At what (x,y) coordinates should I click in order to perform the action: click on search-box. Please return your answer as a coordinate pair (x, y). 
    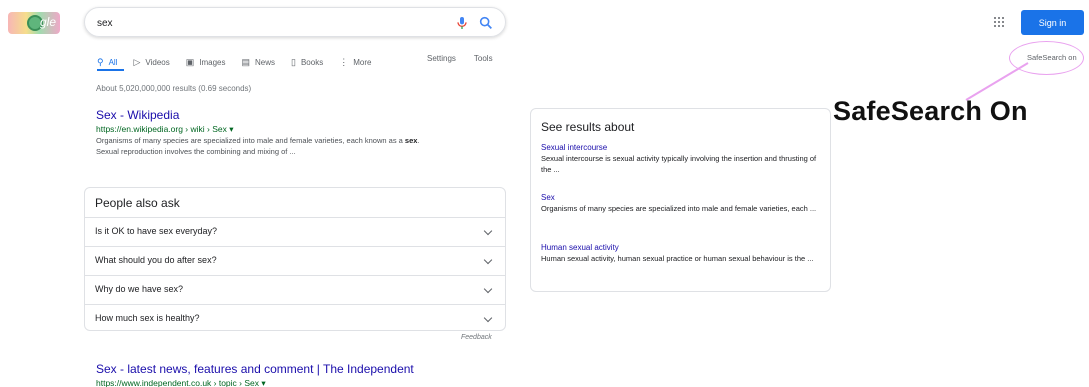
    Looking at the image, I should click on (295, 22).